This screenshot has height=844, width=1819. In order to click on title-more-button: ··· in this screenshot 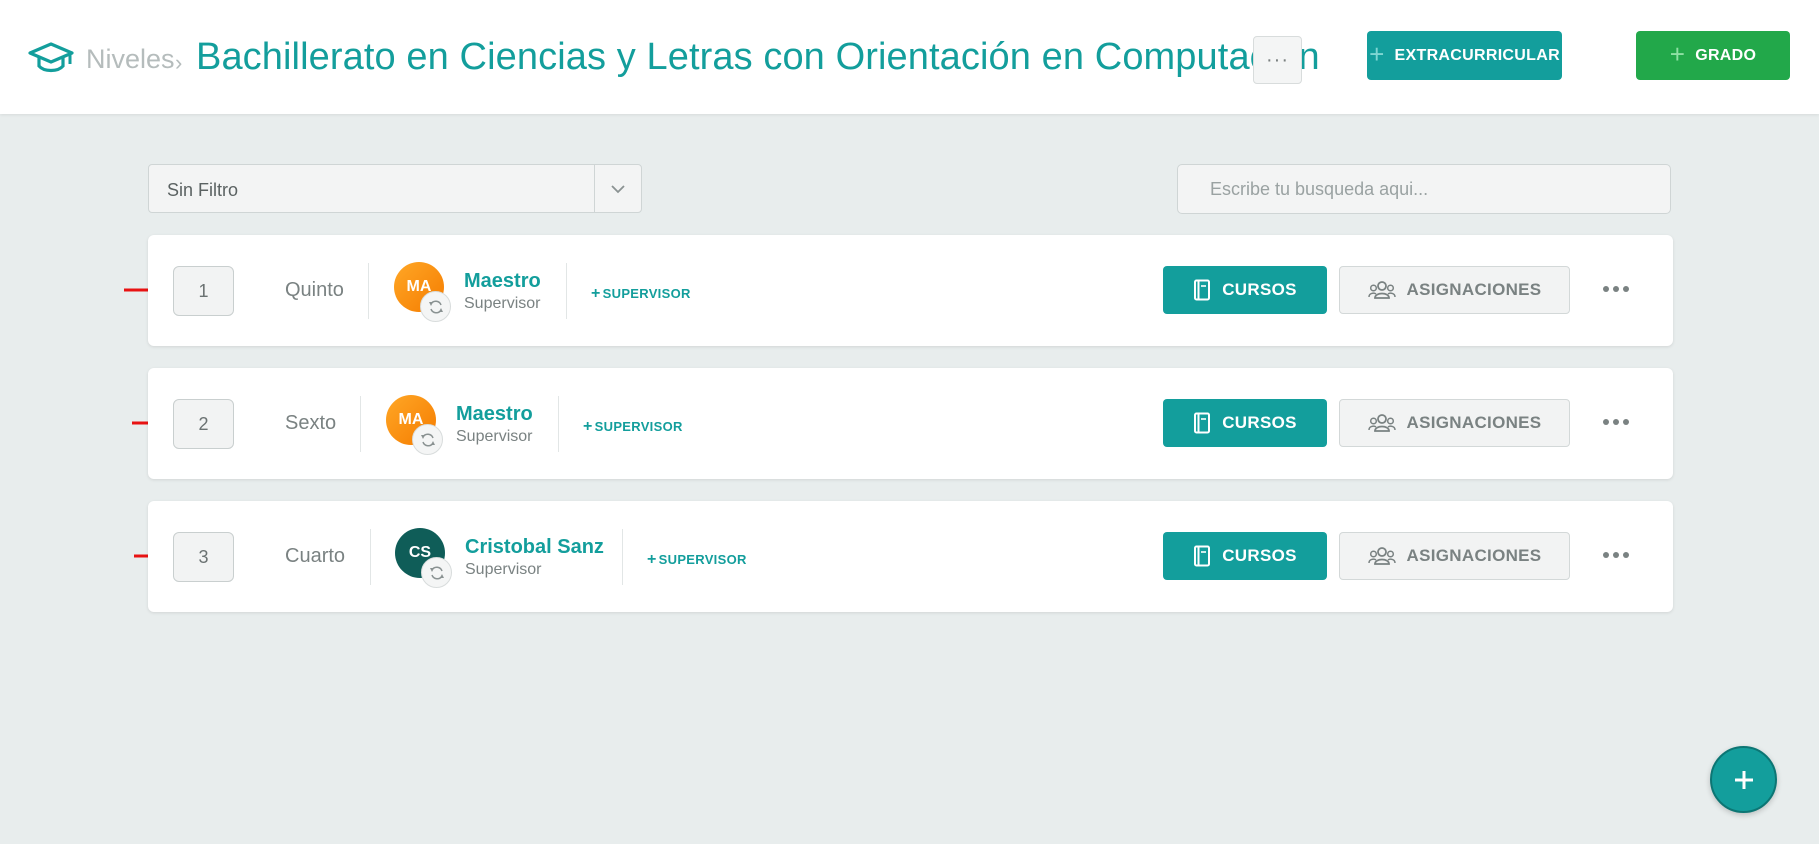, I will do `click(1277, 60)`.